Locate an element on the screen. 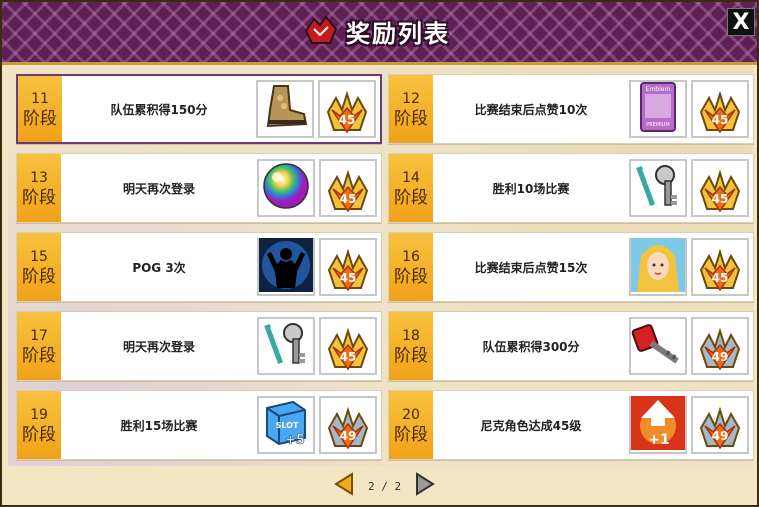  task-description: 尼克角色达成45级 is located at coordinates (531, 425).